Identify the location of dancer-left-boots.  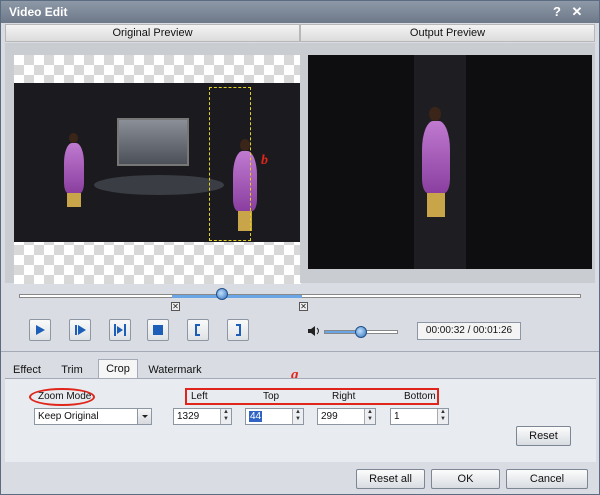
(74, 200).